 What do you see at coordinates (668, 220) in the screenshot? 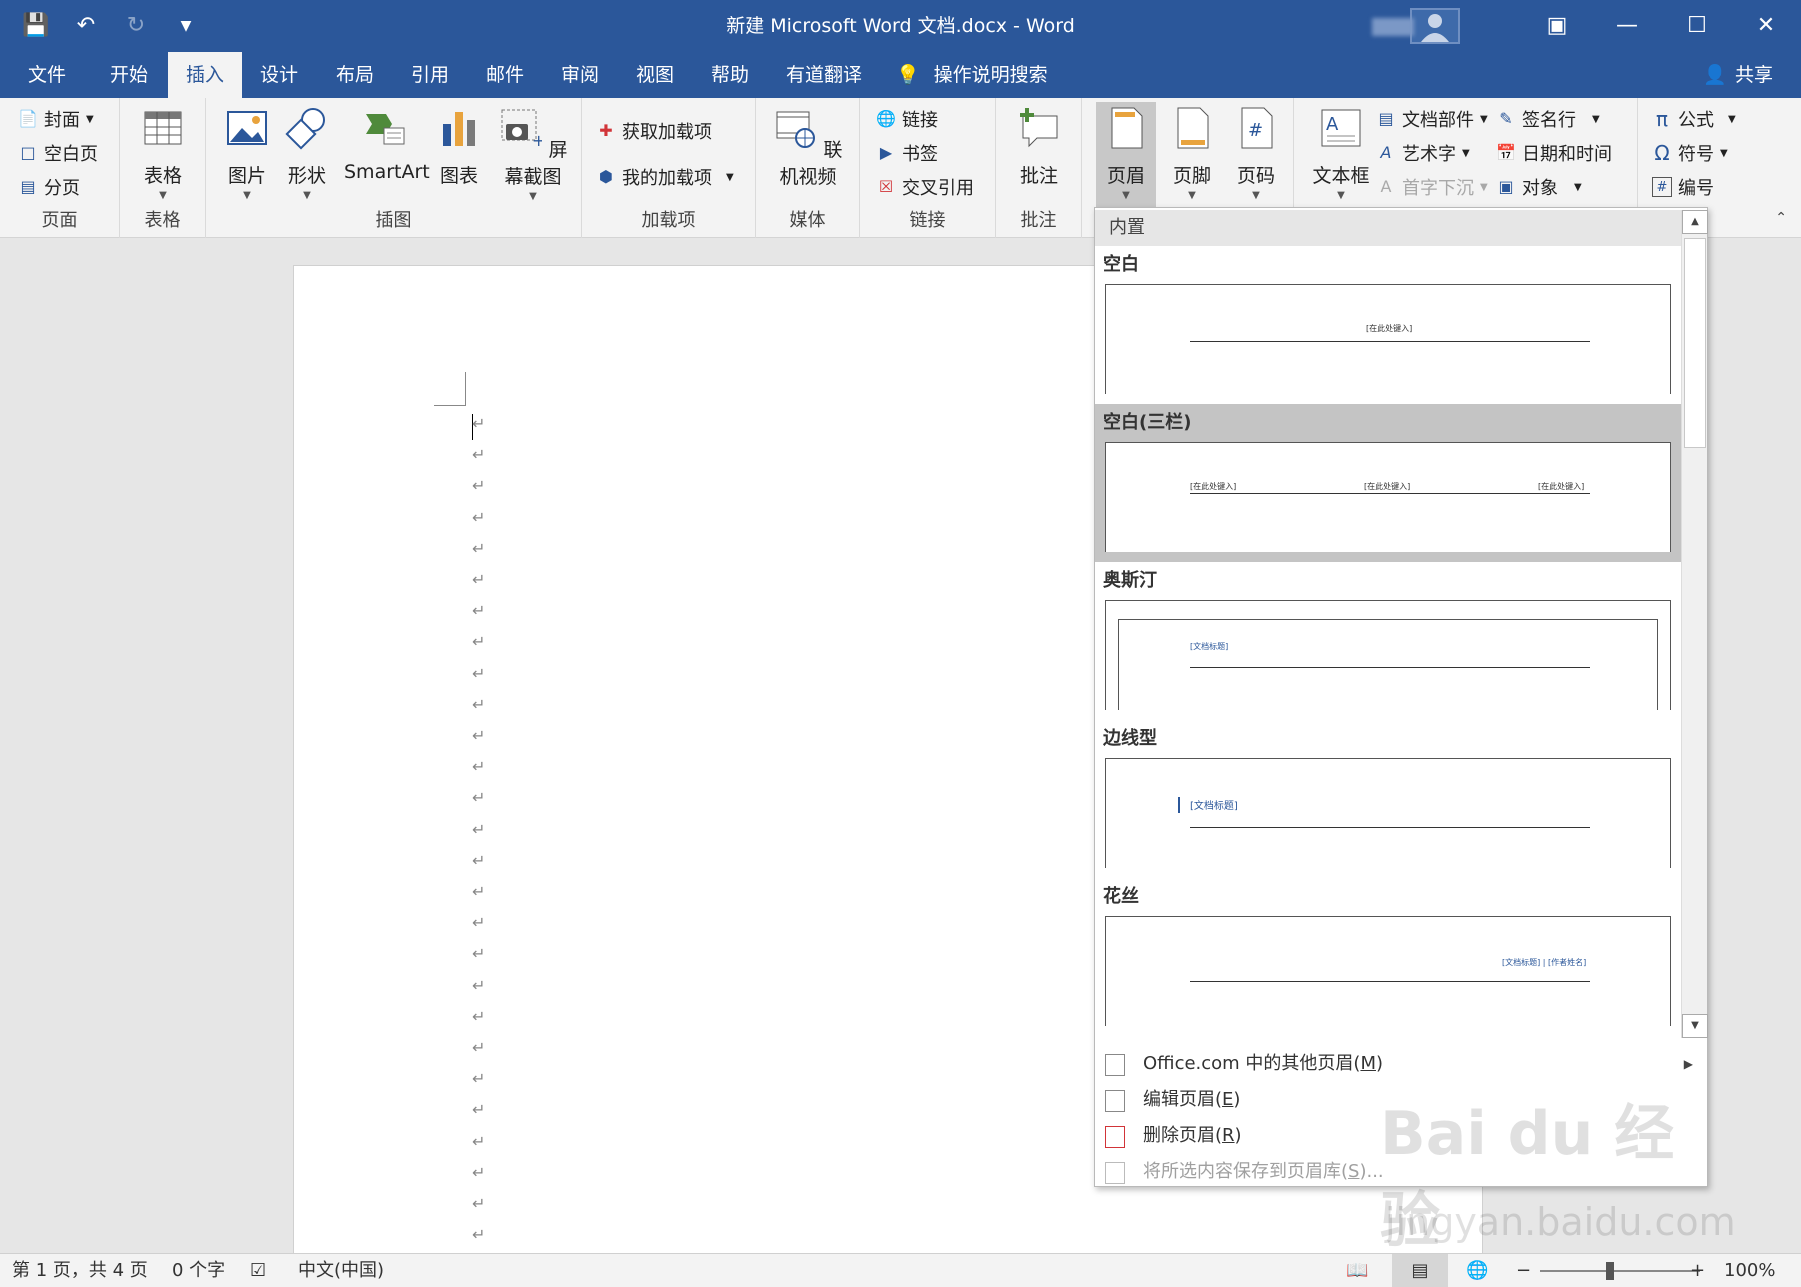
I see `group-label-addins: 加载项` at bounding box center [668, 220].